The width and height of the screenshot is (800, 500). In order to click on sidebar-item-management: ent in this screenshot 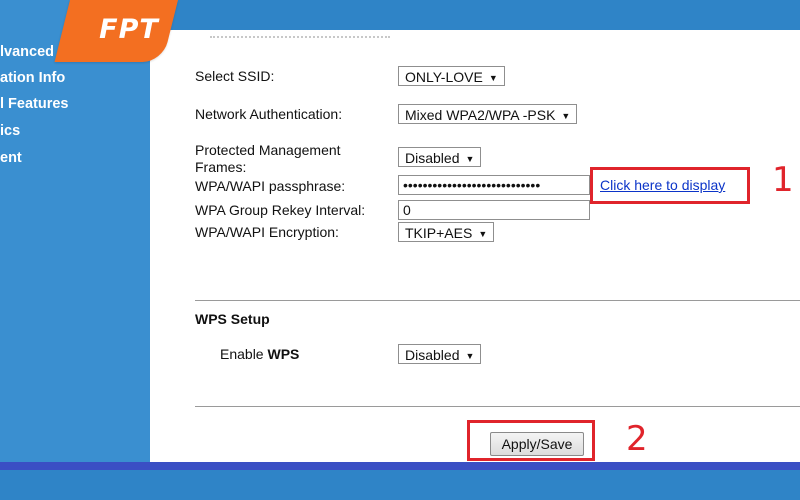, I will do `click(11, 158)`.